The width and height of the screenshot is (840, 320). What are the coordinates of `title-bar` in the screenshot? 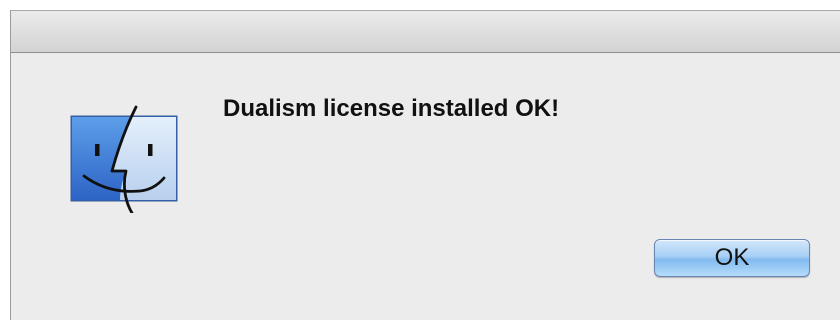 It's located at (425, 32).